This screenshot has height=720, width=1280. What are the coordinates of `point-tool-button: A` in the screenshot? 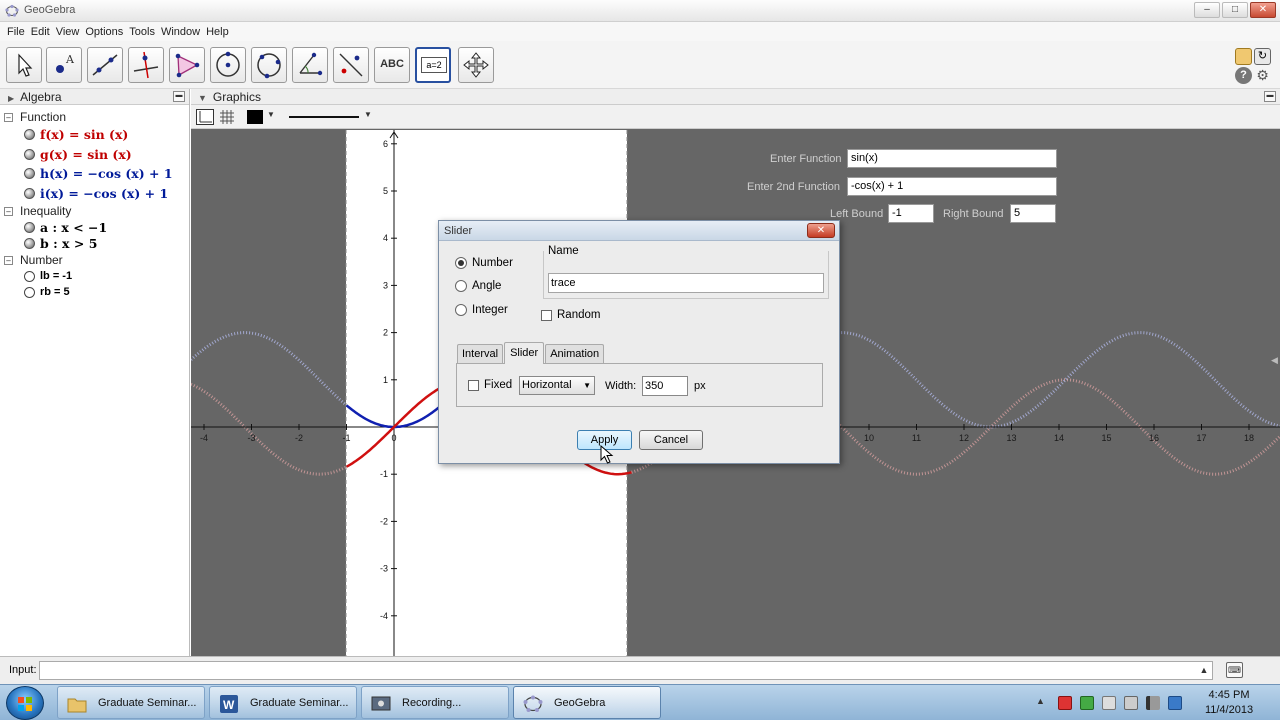 It's located at (64, 65).